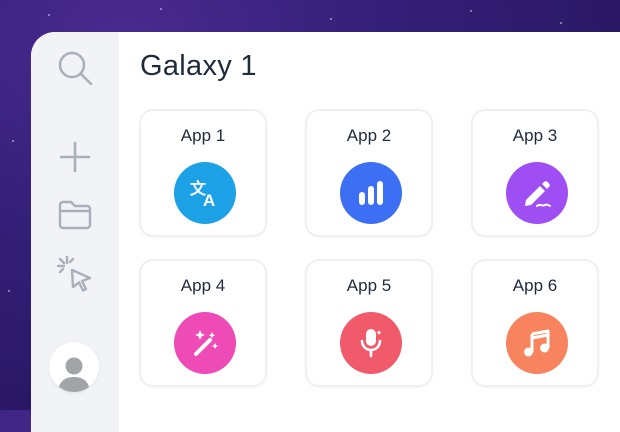 This screenshot has height=432, width=620. Describe the element at coordinates (369, 135) in the screenshot. I see `app-label: App 2` at that location.